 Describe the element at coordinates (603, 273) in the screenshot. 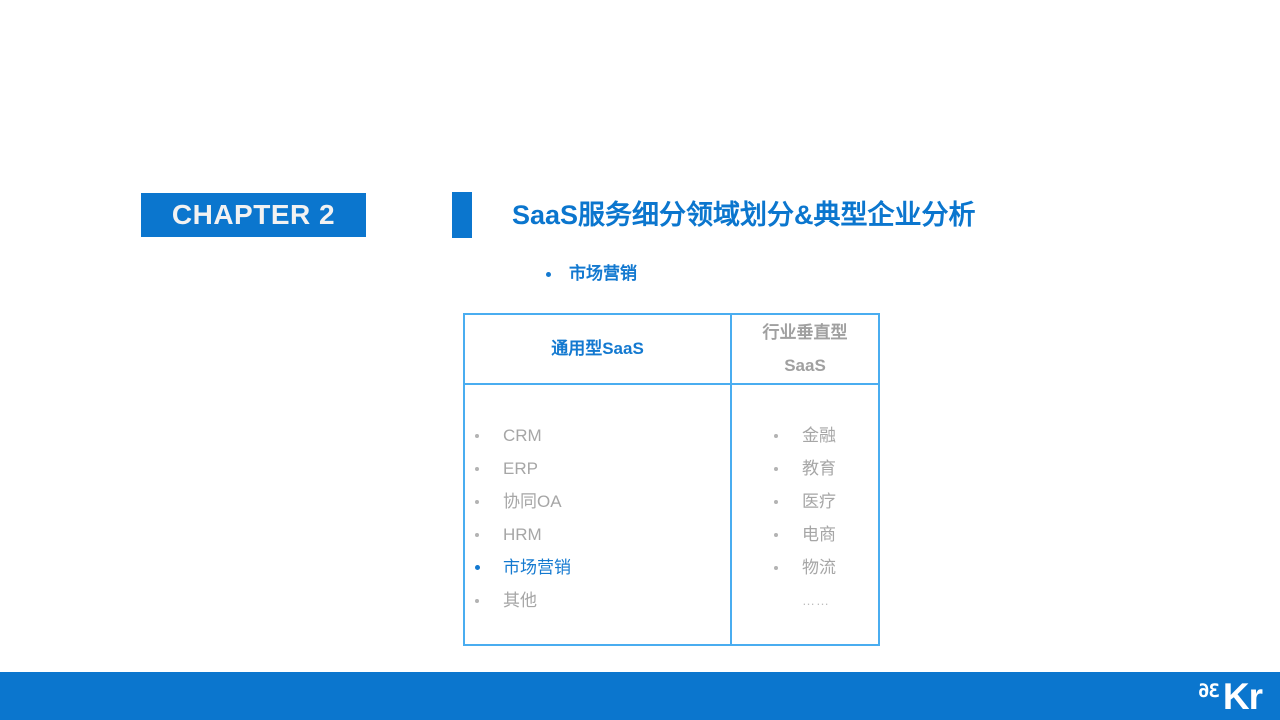

I see `subtitle-label: 市场营销` at that location.